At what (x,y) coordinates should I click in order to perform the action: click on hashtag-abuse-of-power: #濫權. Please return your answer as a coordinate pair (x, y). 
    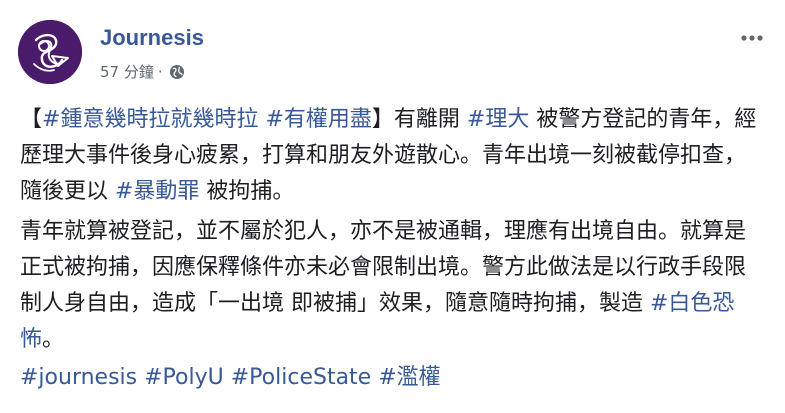
    Looking at the image, I should click on (409, 377).